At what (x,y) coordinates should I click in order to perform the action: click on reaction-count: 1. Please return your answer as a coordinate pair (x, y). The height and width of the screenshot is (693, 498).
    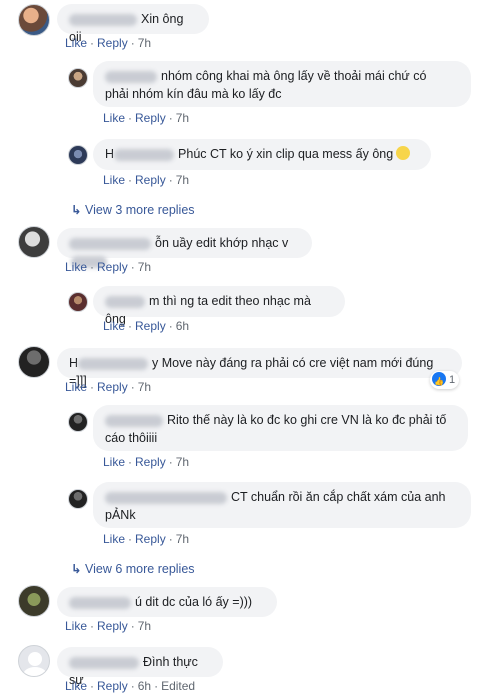
    Looking at the image, I should click on (445, 381).